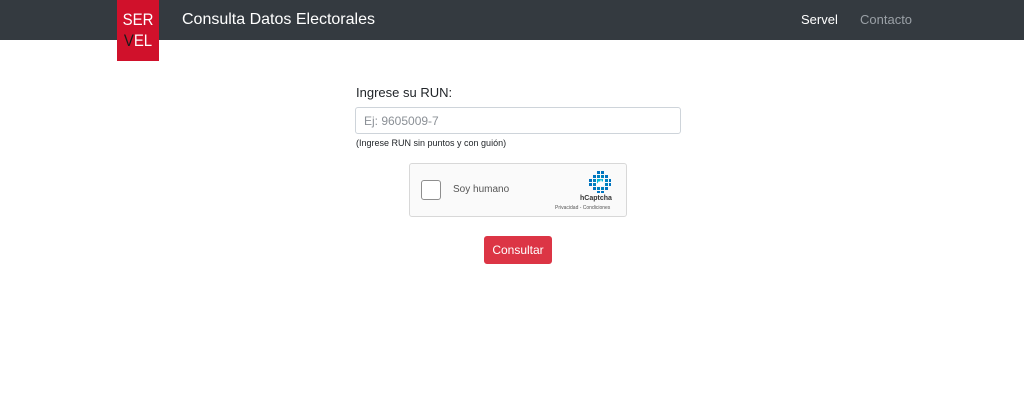 Image resolution: width=1024 pixels, height=408 pixels. What do you see at coordinates (278, 20) in the screenshot?
I see `app-title: Consulta Datos Electorales` at bounding box center [278, 20].